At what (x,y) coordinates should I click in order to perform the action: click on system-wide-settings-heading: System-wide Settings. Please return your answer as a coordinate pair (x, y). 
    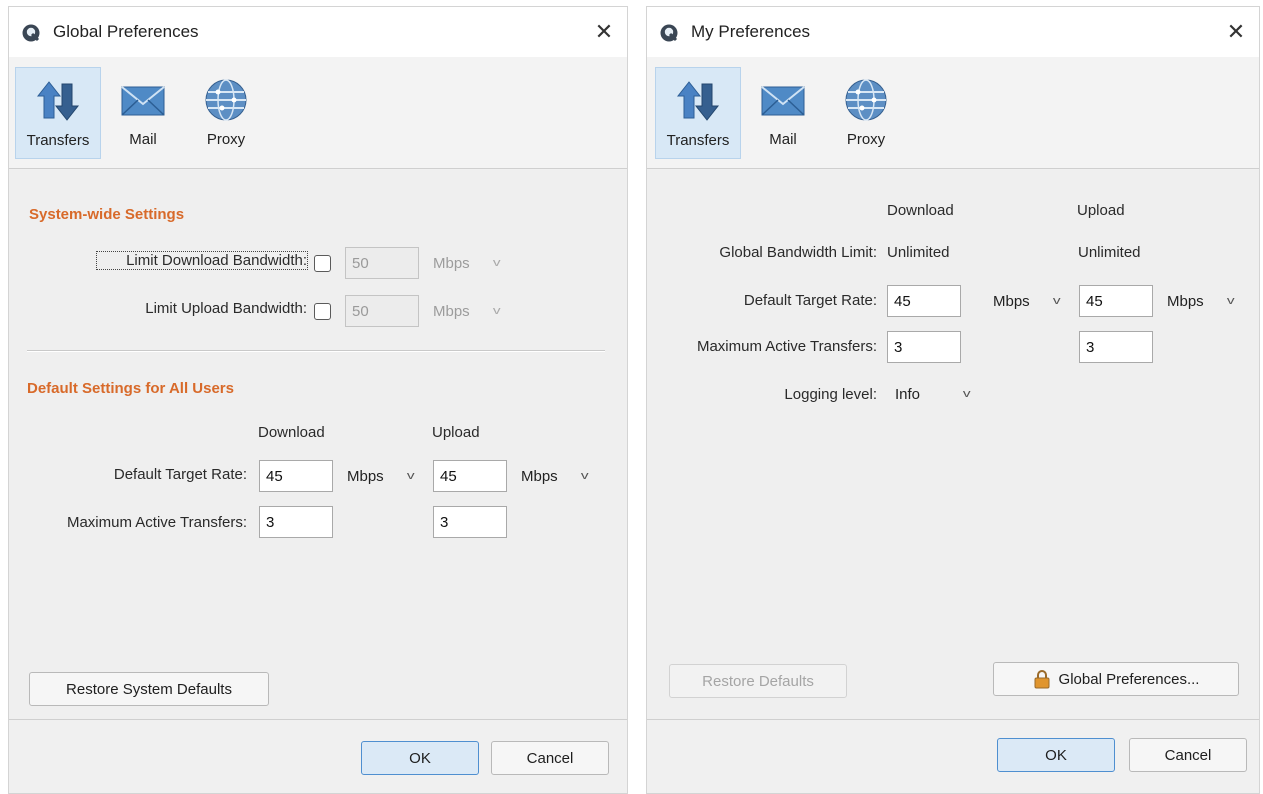
    Looking at the image, I should click on (107, 214).